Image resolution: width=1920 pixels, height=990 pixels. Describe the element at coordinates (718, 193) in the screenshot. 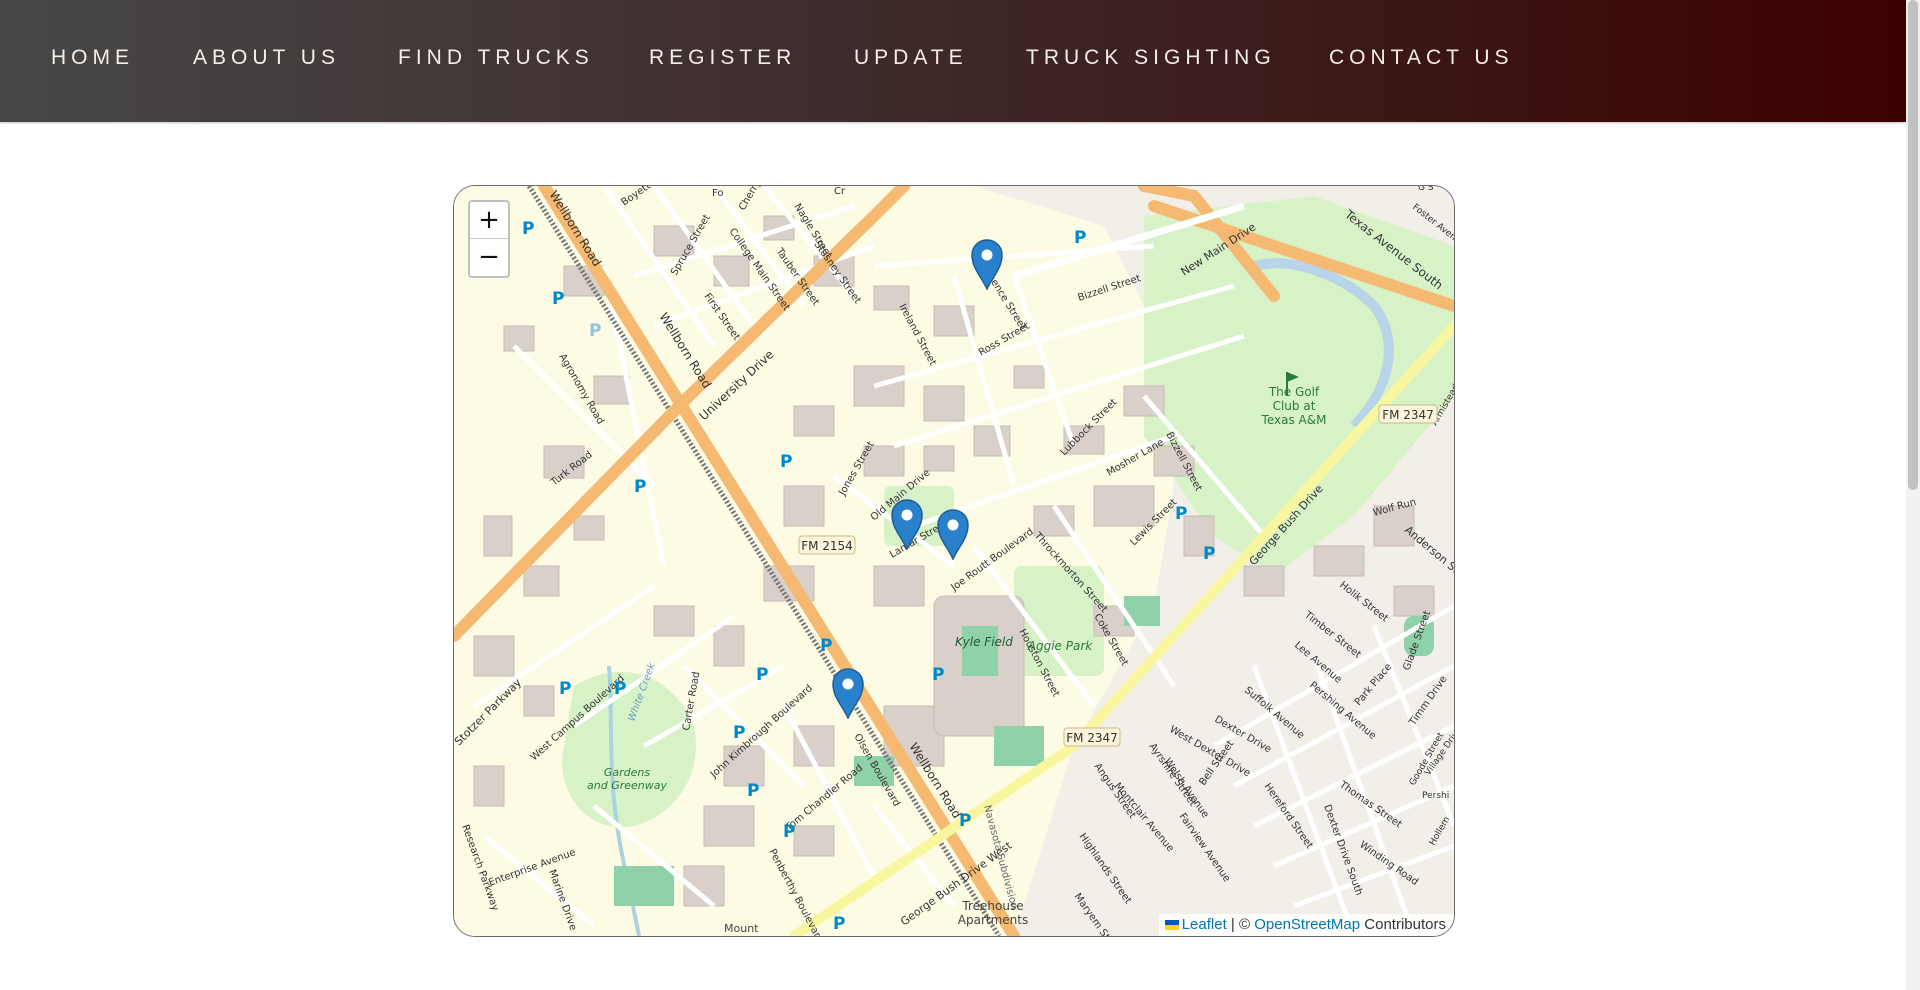

I see `label-fo: Fo` at that location.